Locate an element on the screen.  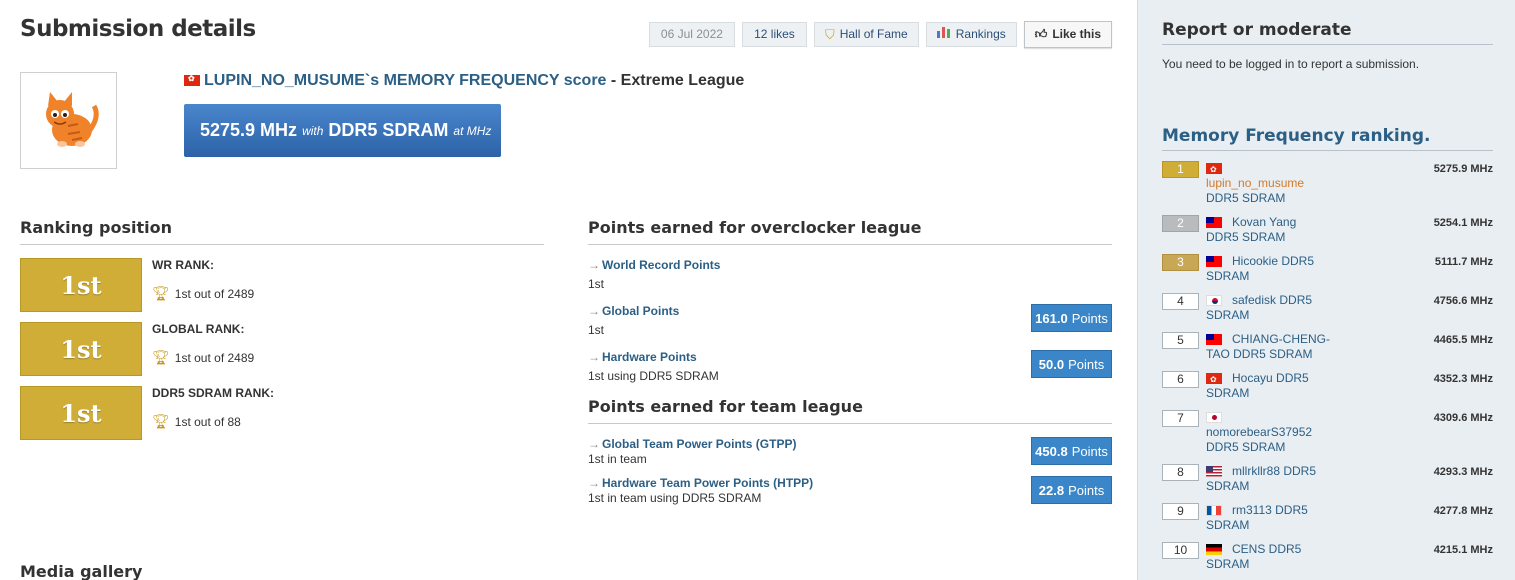
ranking-value: 4215.1 MHz is located at coordinates (1463, 550).